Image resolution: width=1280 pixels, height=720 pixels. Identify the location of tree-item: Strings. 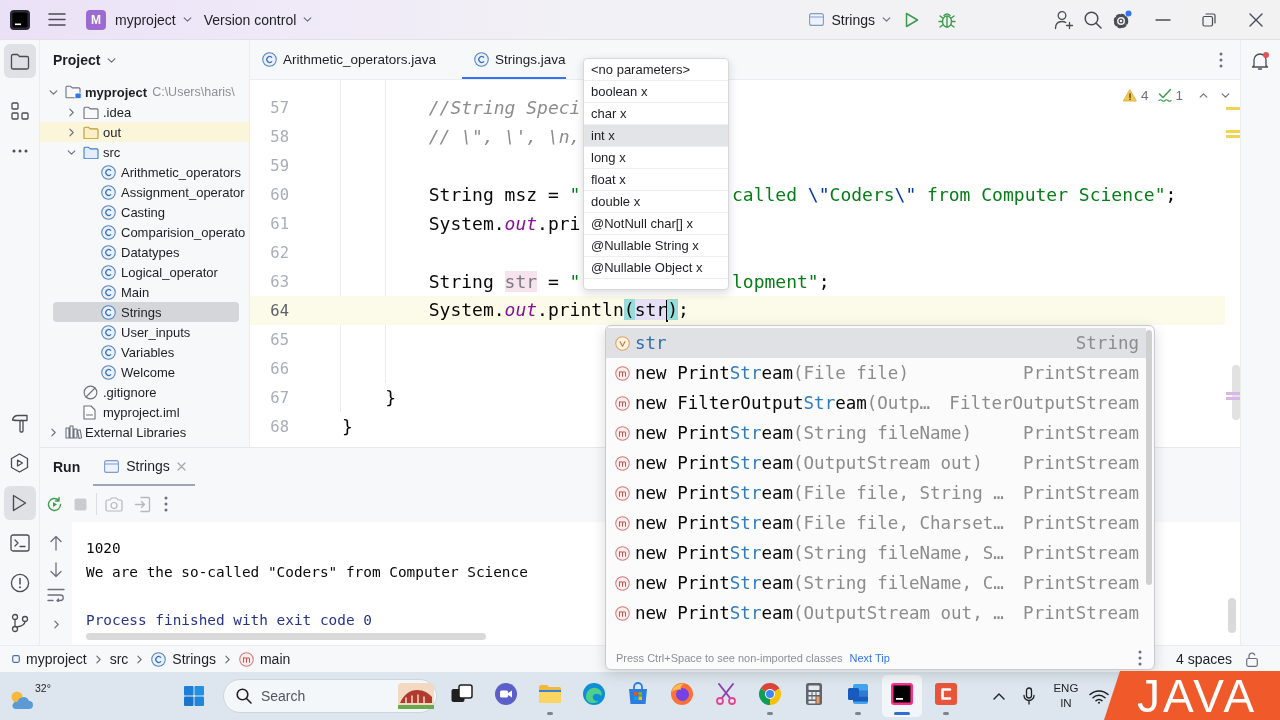
(146, 312).